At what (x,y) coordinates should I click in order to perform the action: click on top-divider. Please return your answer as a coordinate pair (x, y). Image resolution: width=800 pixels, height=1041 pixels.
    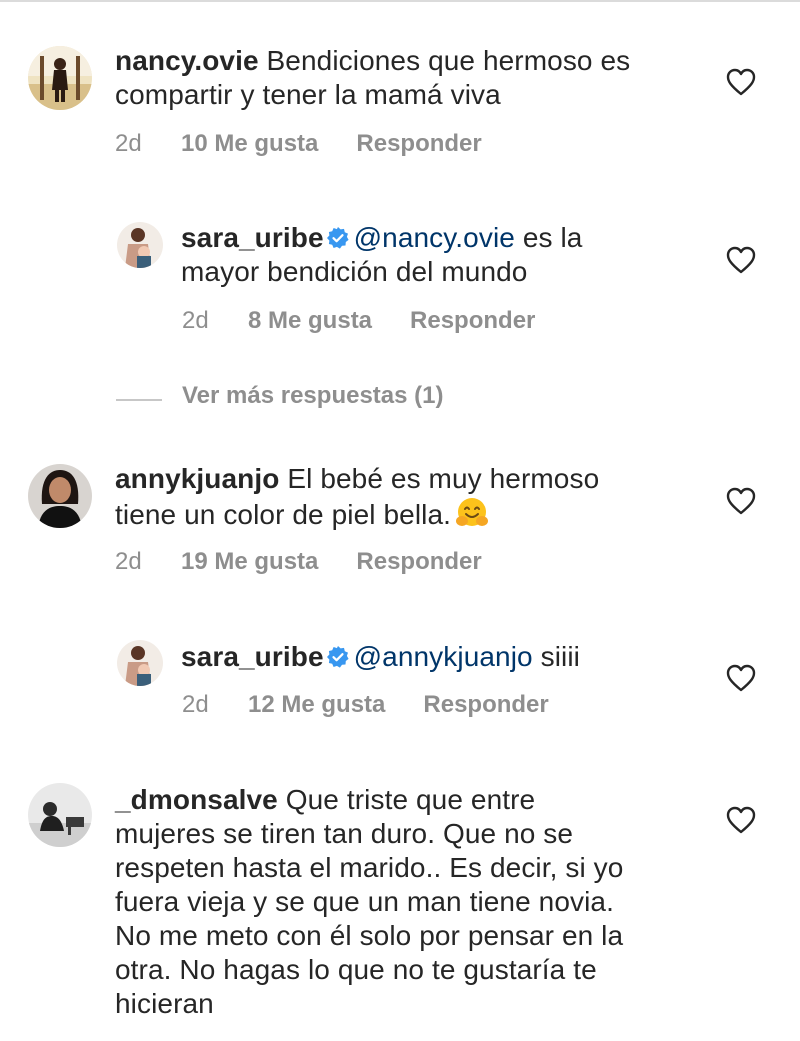
    Looking at the image, I should click on (400, 1).